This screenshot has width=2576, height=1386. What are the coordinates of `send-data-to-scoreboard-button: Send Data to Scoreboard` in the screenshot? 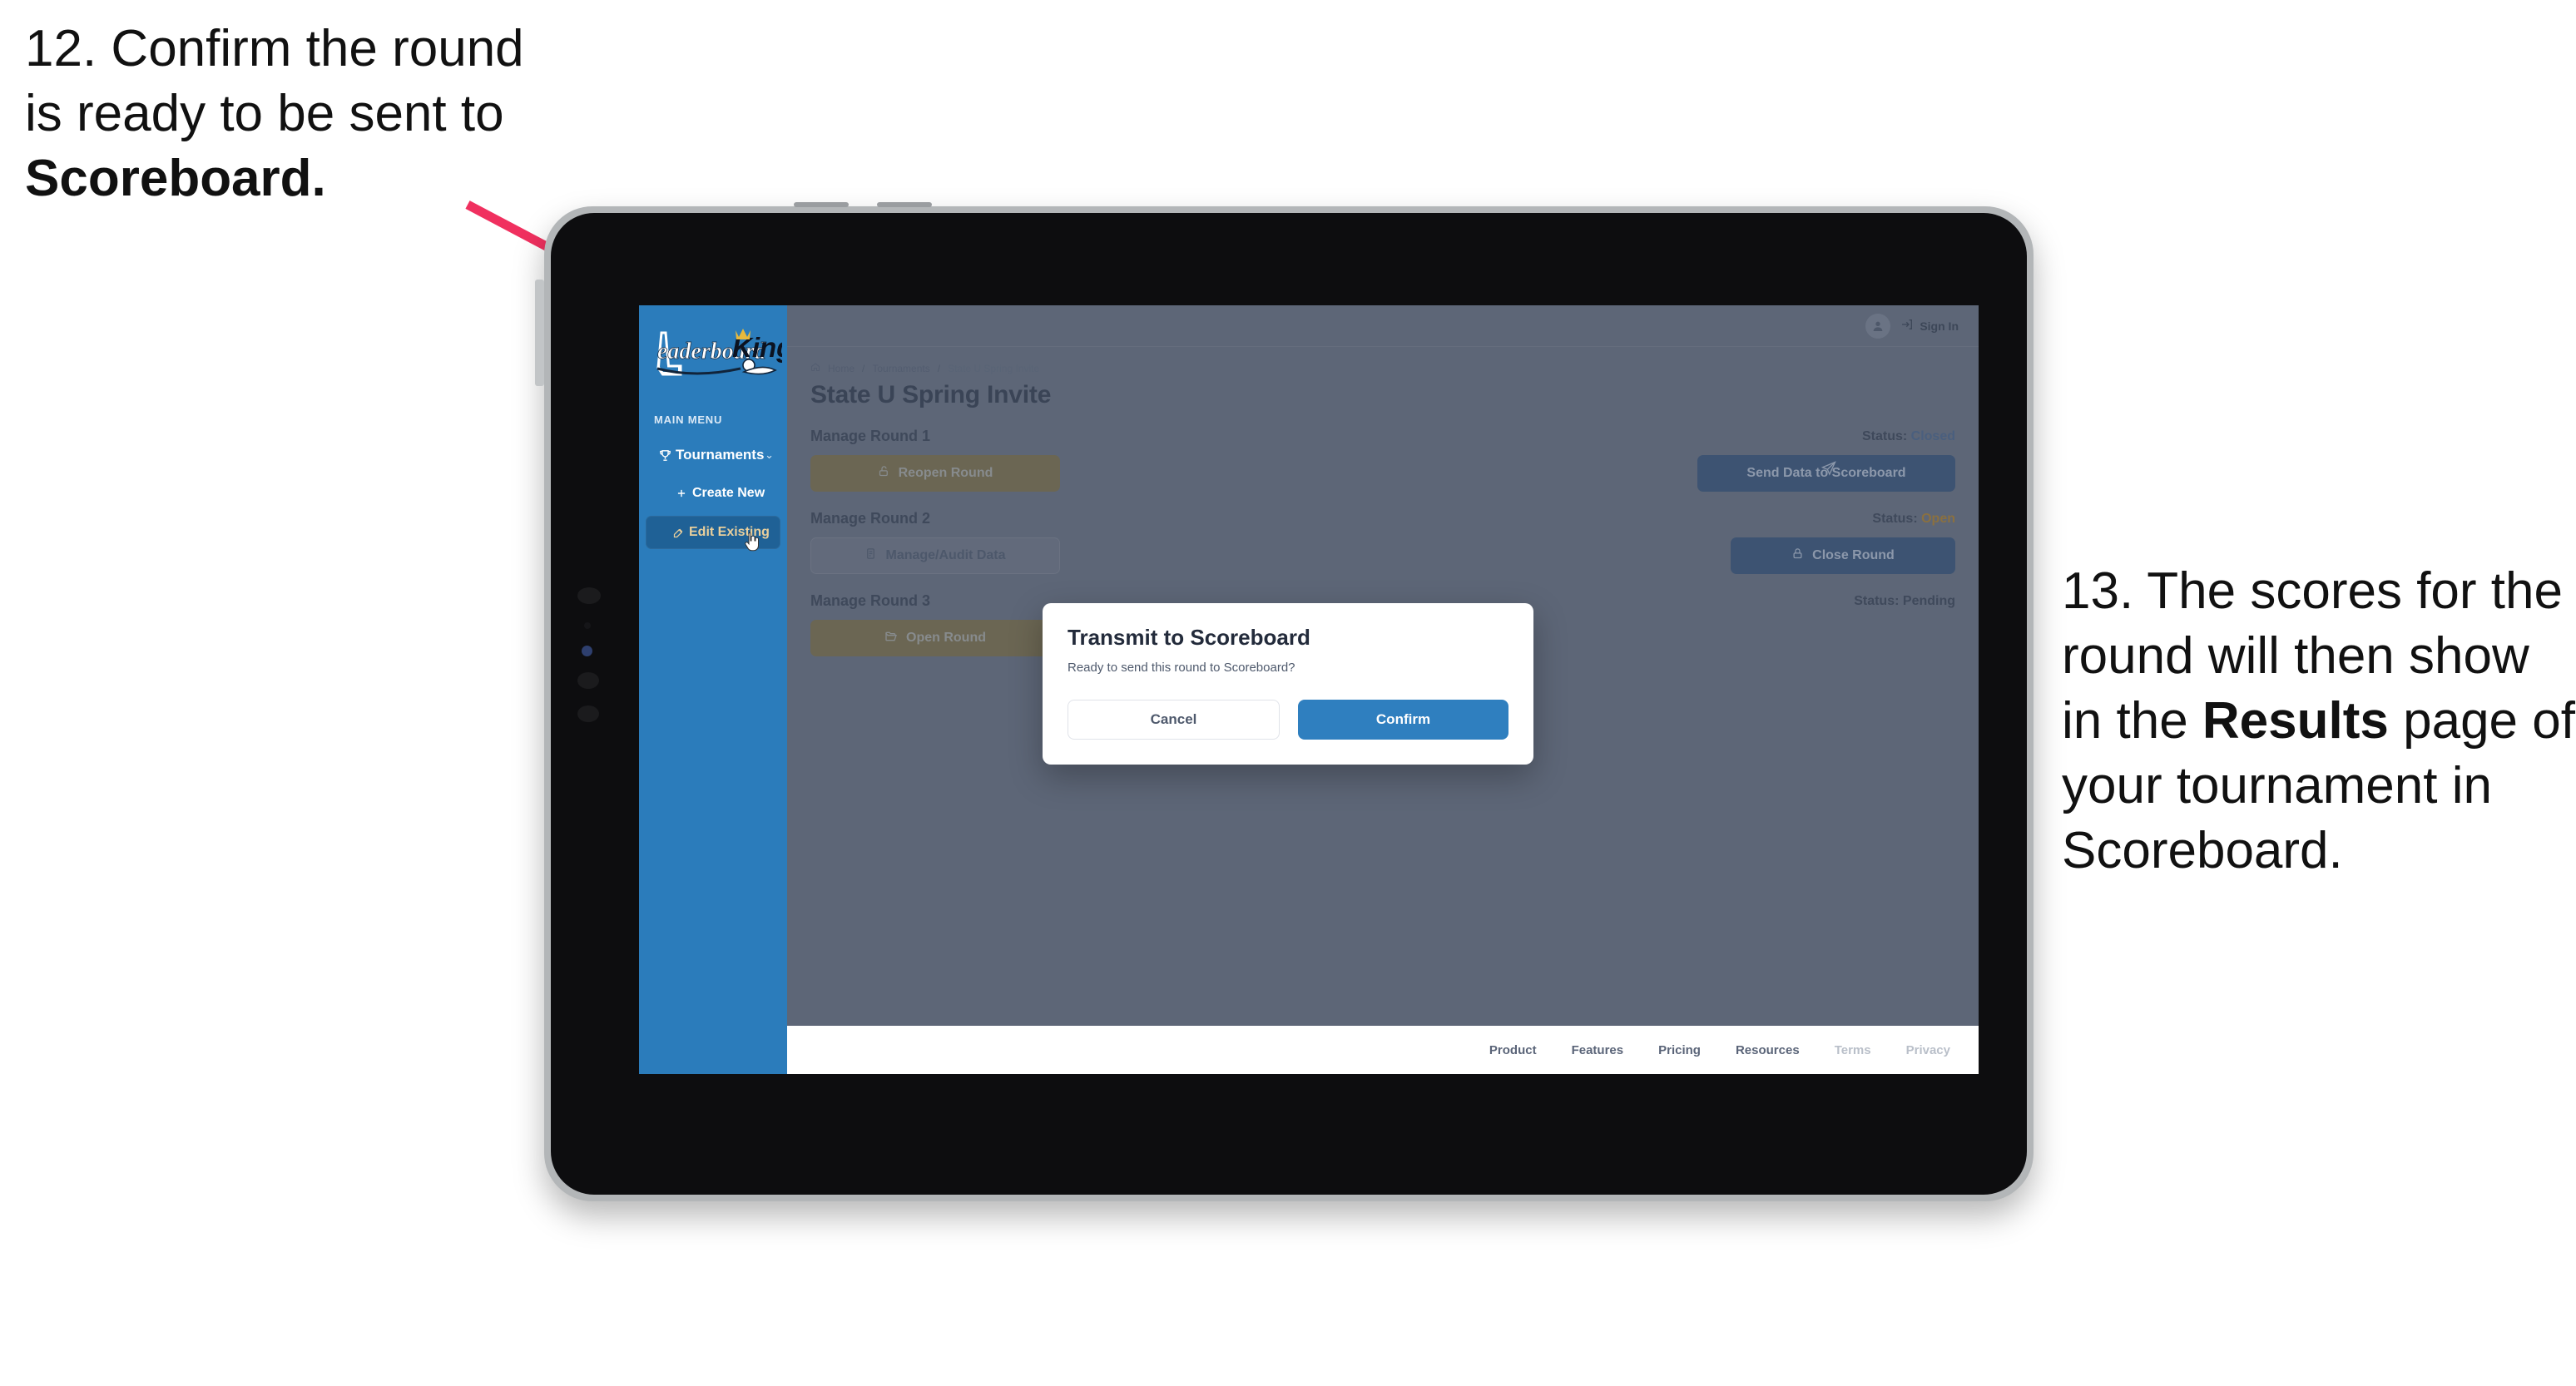 It's located at (1826, 473).